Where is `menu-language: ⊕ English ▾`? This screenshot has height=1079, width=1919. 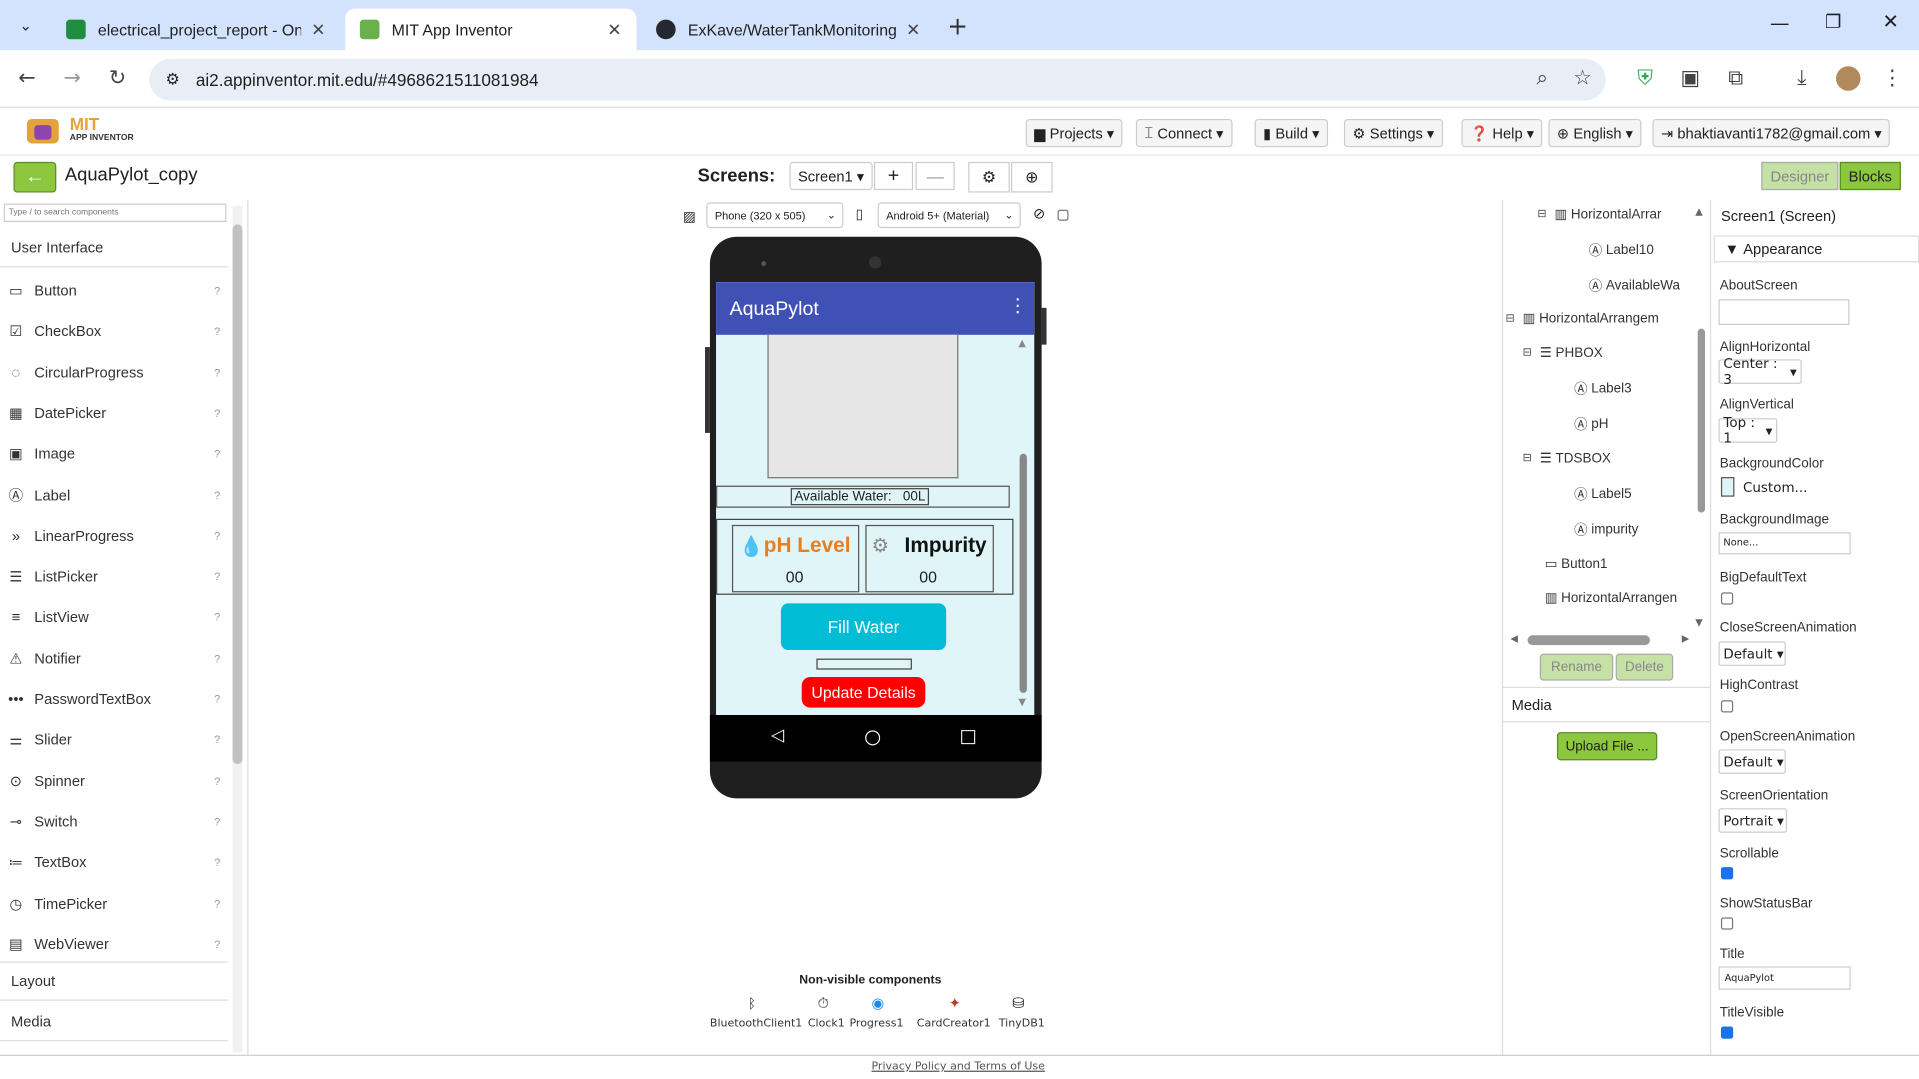
menu-language: ⊕ English ▾ is located at coordinates (1595, 133).